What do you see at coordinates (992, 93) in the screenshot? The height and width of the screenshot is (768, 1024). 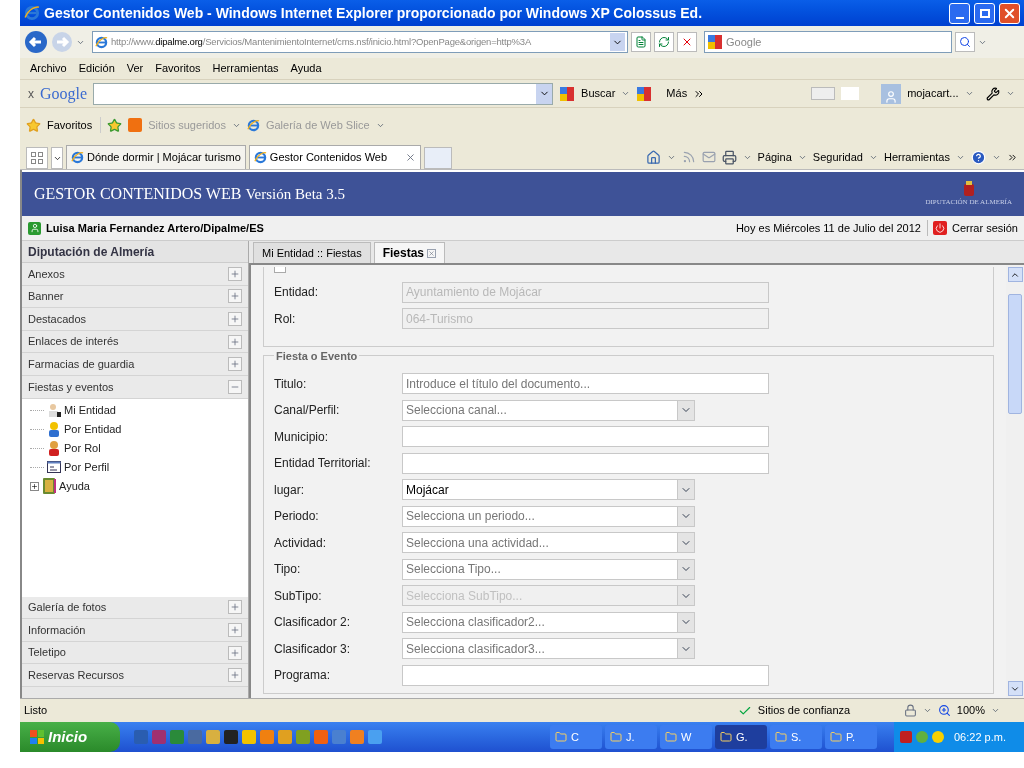 I see `settings-icon` at bounding box center [992, 93].